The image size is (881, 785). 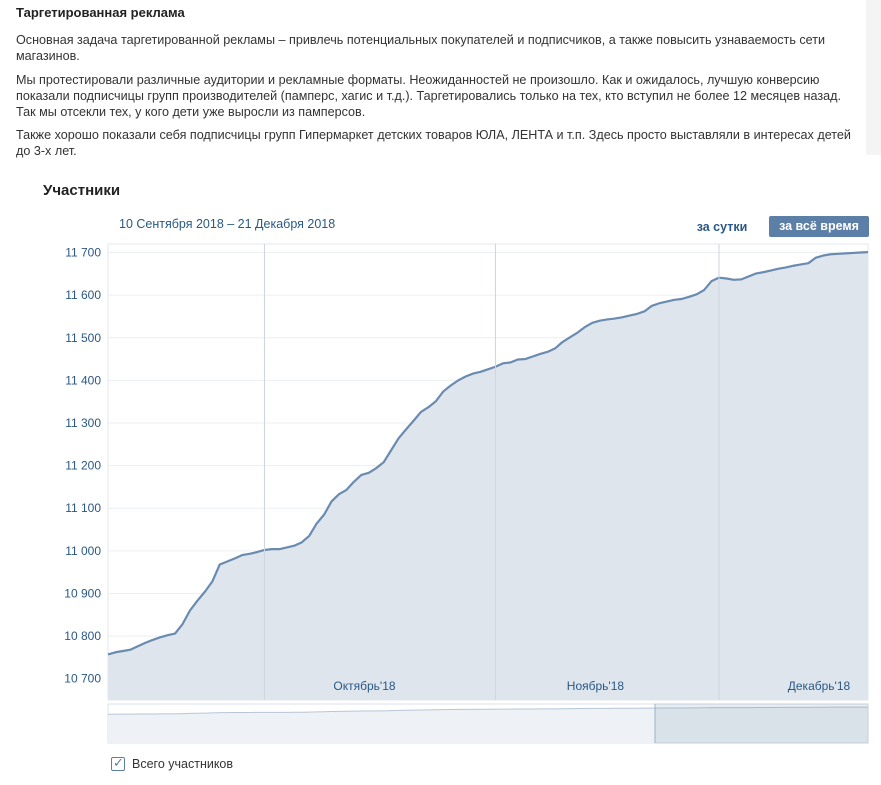 I want to click on checkmark-icon: ✓, so click(x=118, y=762).